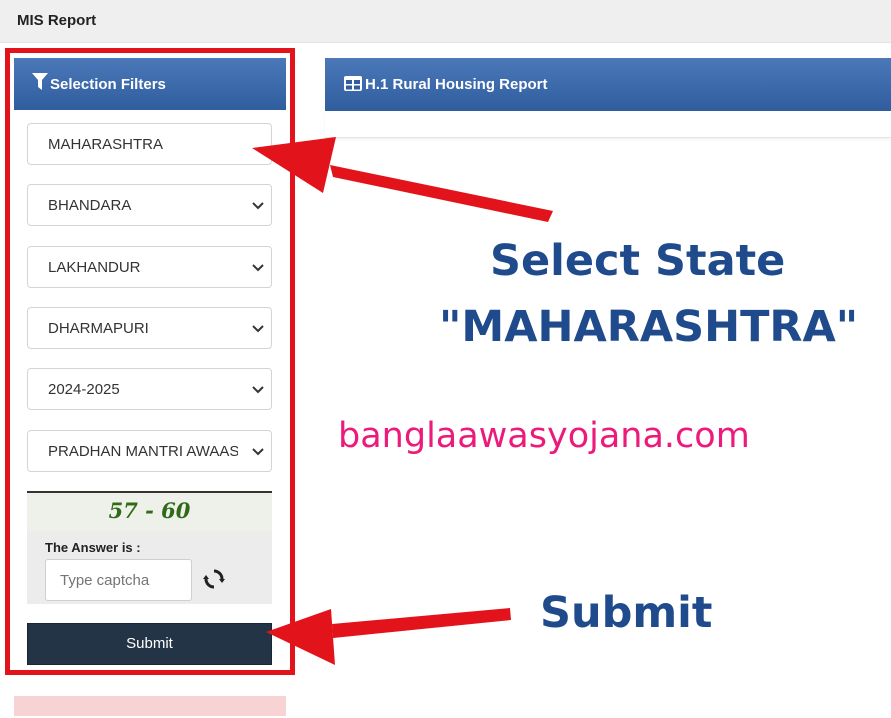 This screenshot has height=718, width=891. Describe the element at coordinates (150, 706) in the screenshot. I see `next-panel-edge` at that location.